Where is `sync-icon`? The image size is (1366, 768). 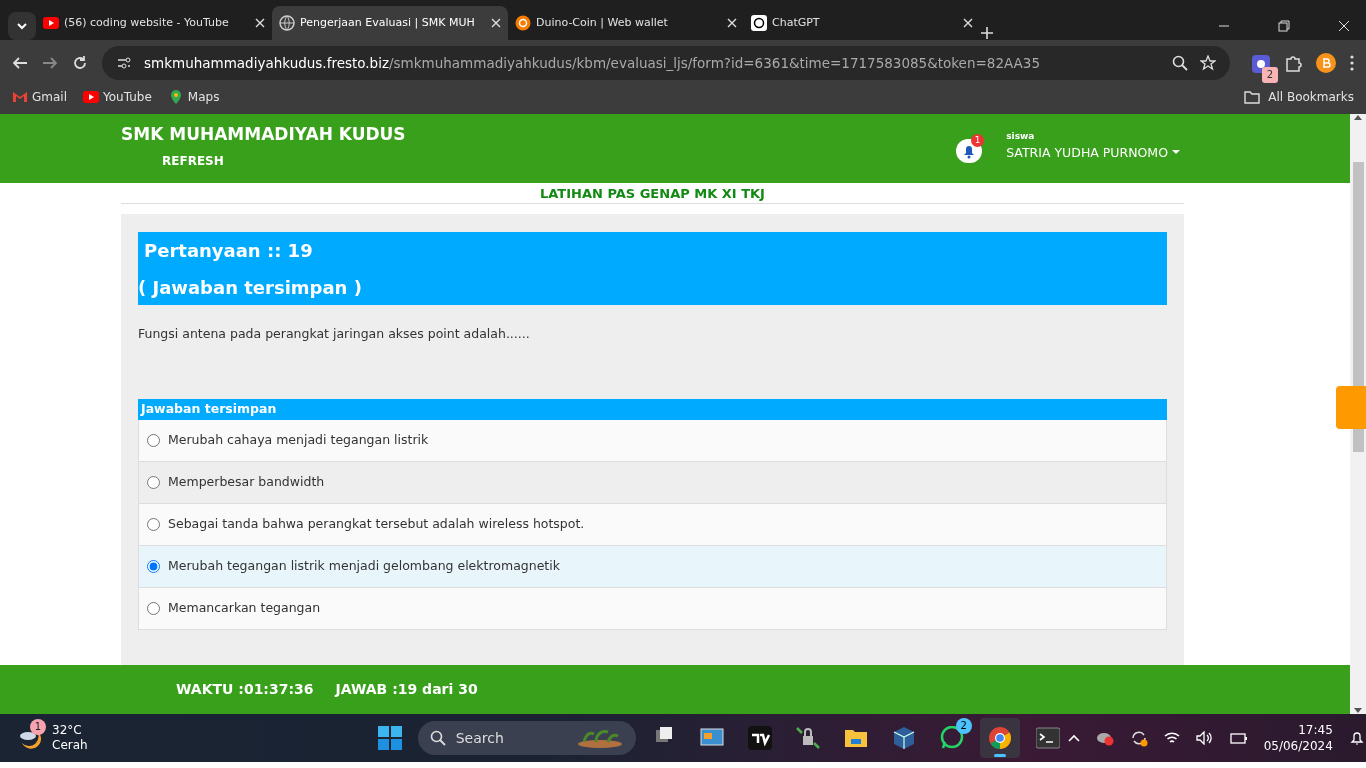 sync-icon is located at coordinates (1138, 738).